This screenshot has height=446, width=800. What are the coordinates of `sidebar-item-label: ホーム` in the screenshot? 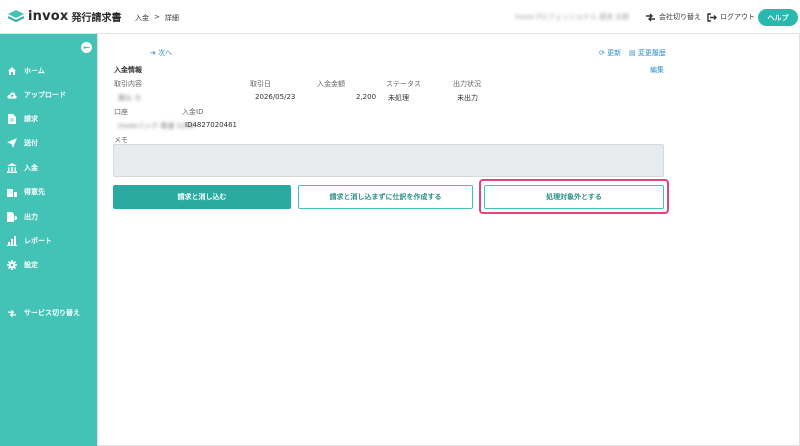 It's located at (34, 71).